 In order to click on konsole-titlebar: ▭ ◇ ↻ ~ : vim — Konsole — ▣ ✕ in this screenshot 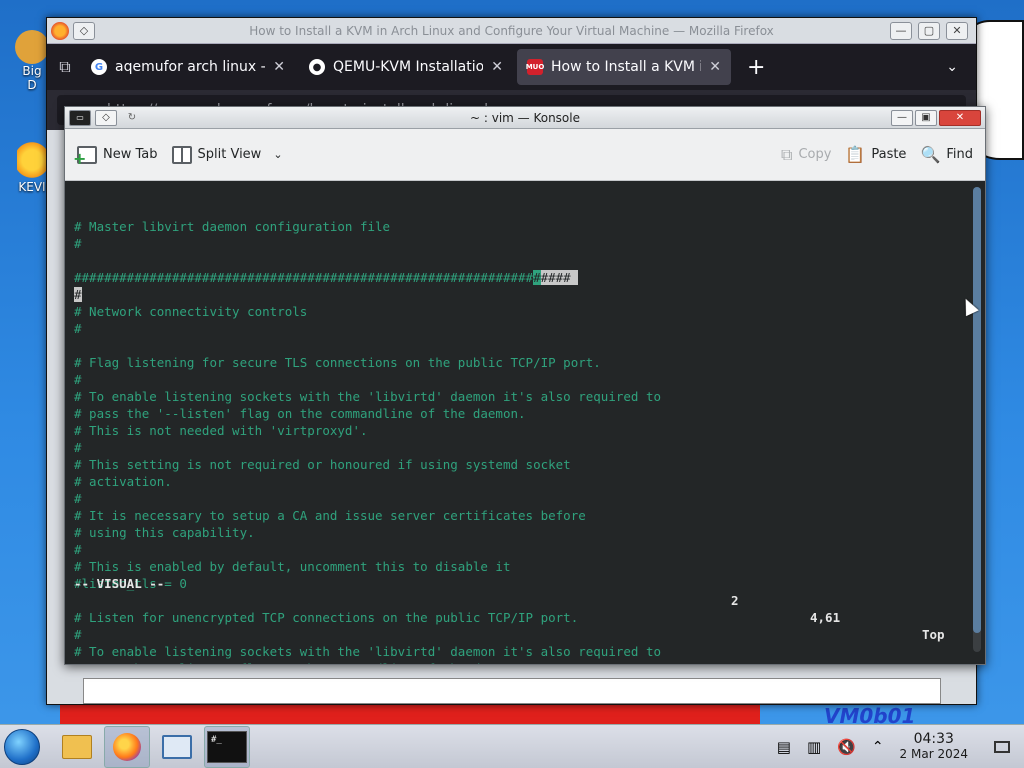, I will do `click(525, 118)`.